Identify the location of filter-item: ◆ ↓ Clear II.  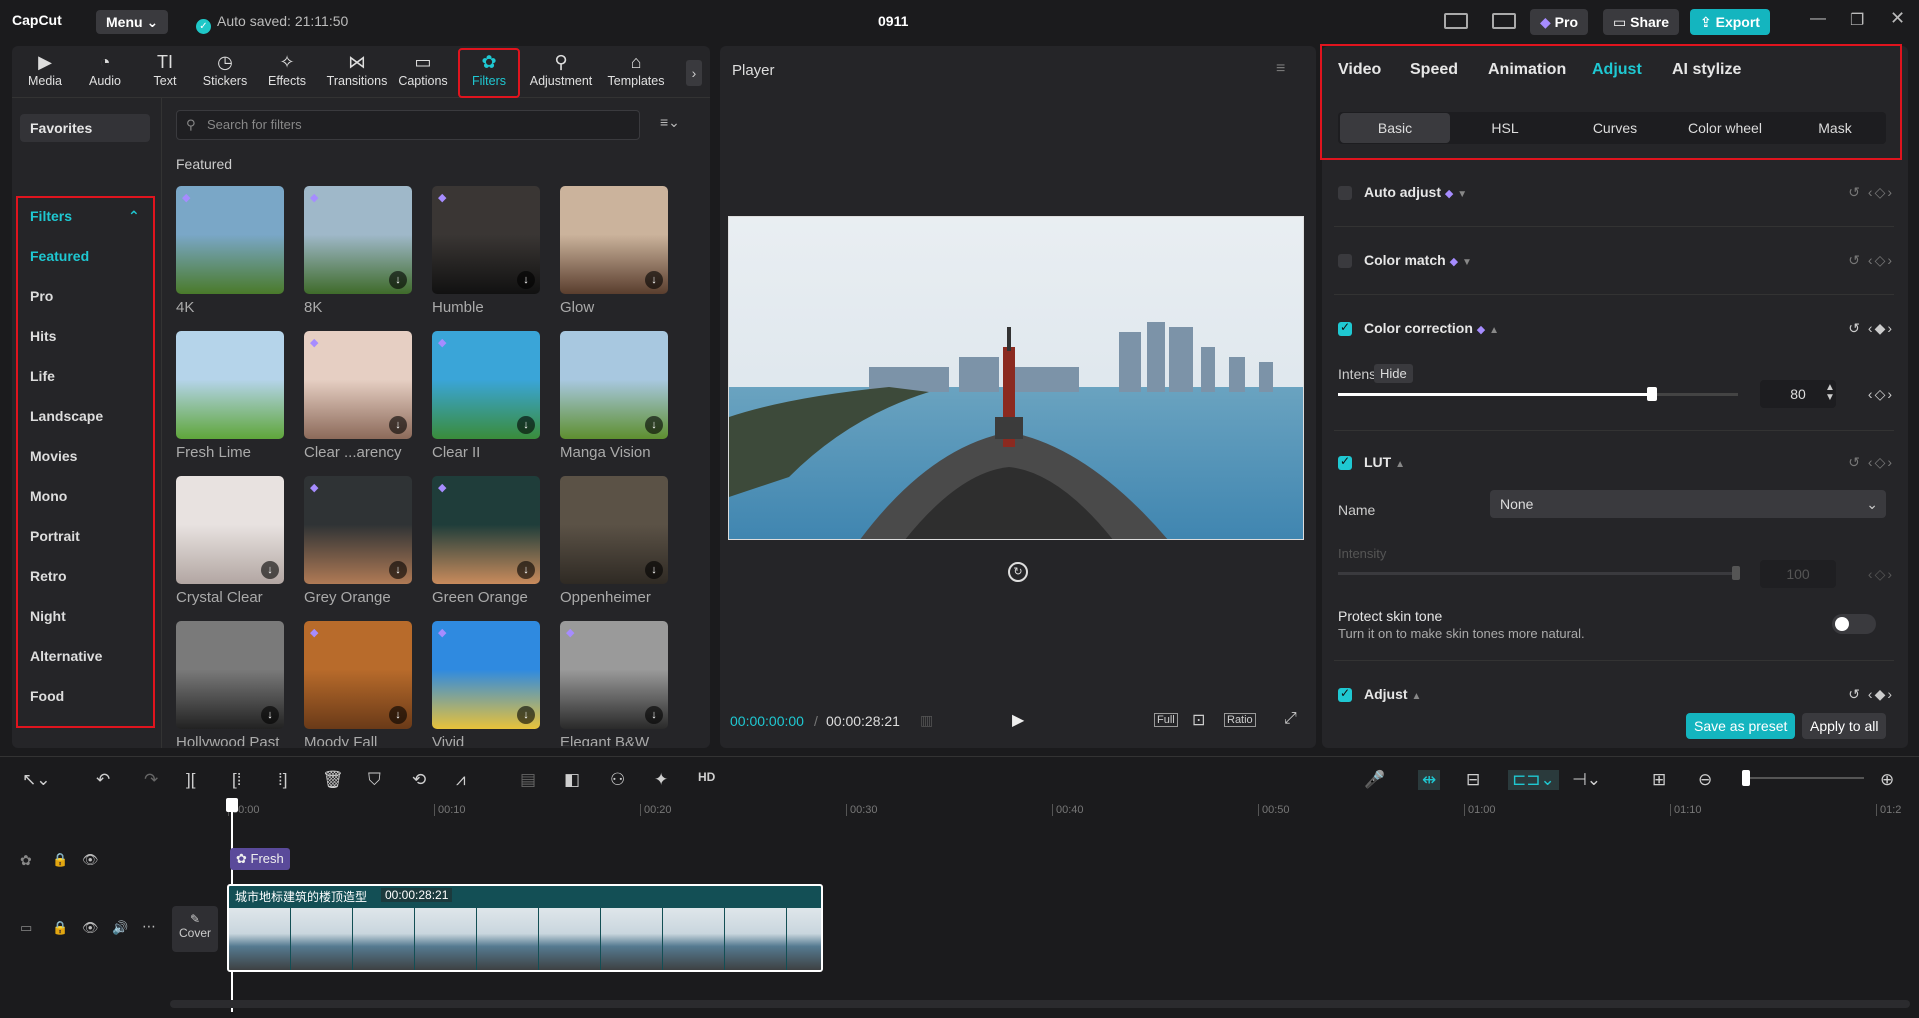
(486, 396).